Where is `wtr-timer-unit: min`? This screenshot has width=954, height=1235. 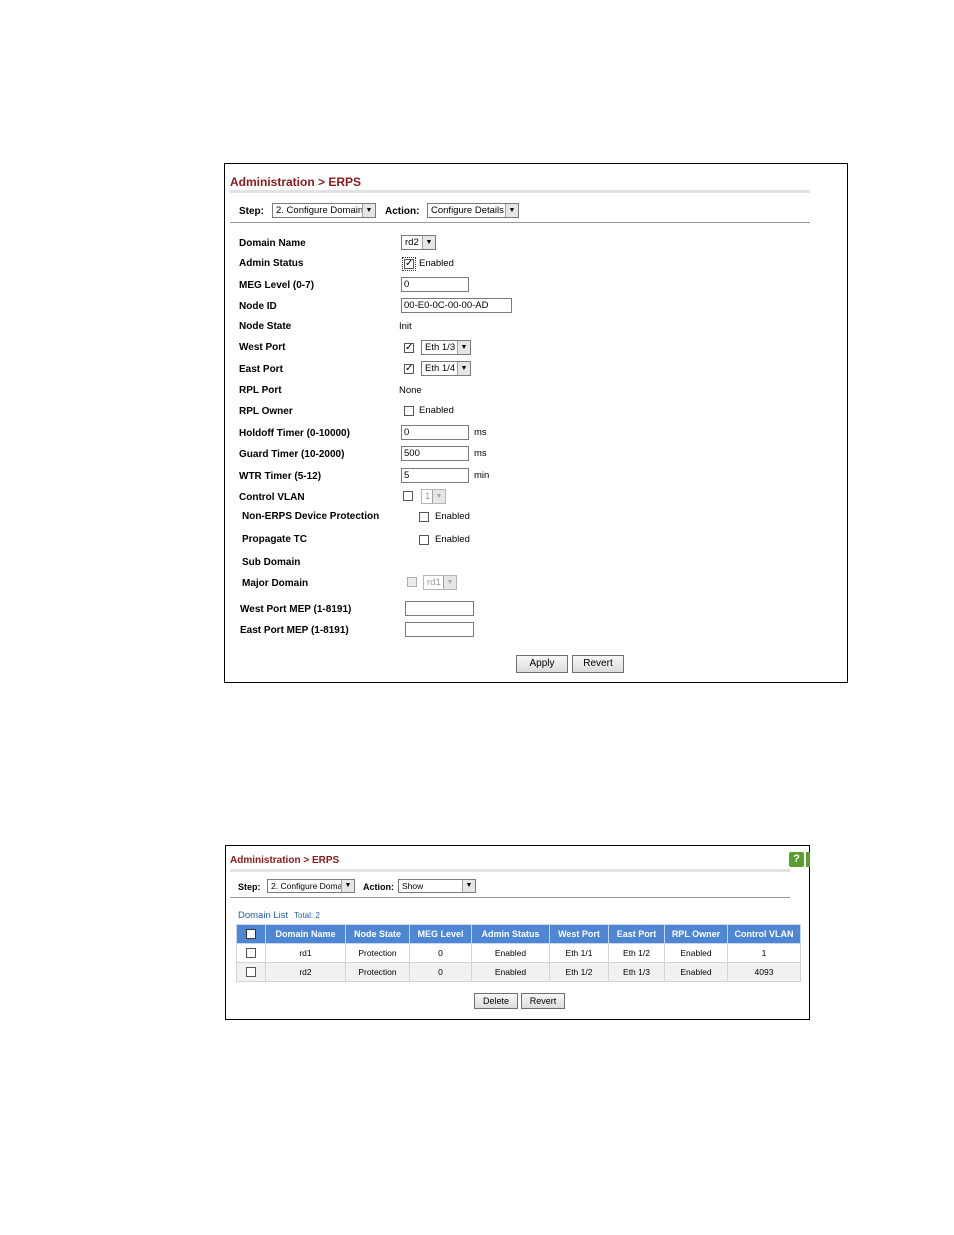 wtr-timer-unit: min is located at coordinates (482, 475).